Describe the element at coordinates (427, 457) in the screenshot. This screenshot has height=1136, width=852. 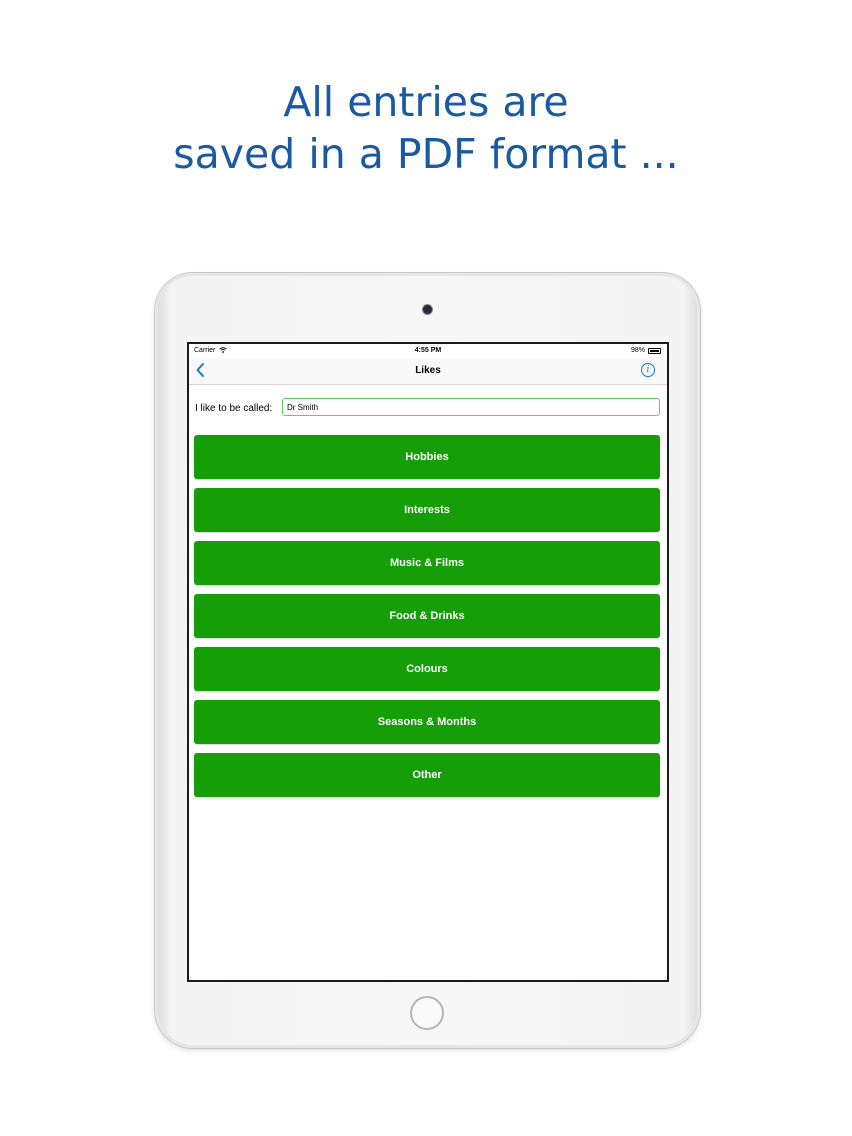
I see `hobbies-button: Hobbies` at that location.